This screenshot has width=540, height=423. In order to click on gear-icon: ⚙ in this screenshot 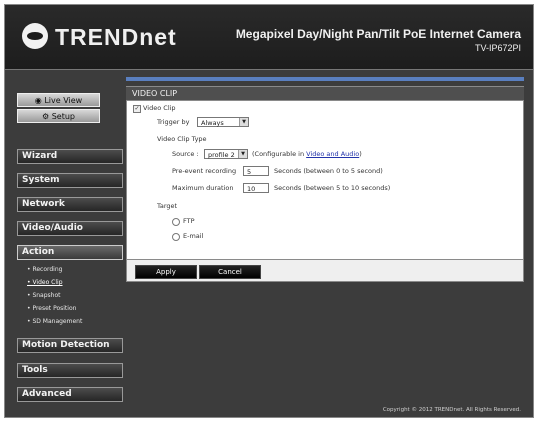, I will do `click(46, 116)`.